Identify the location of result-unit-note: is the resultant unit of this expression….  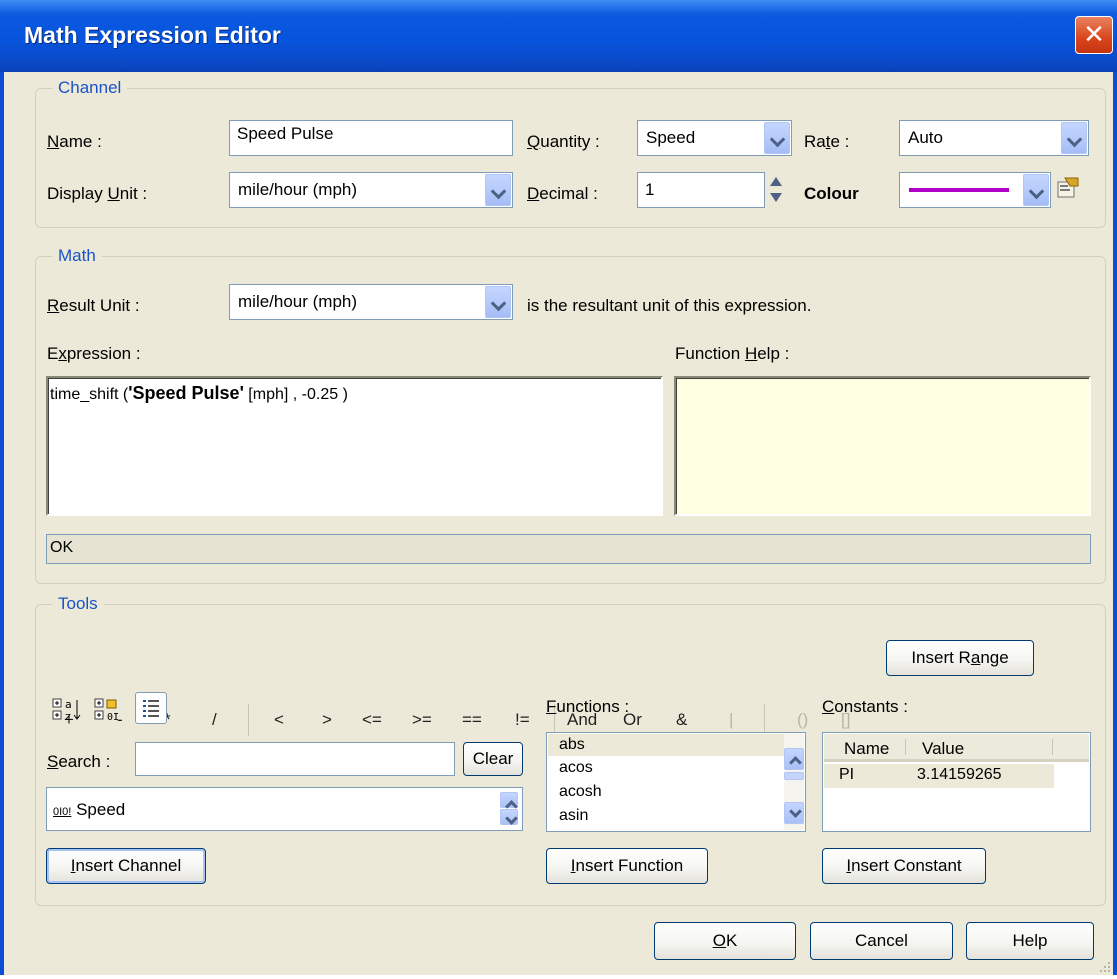
(669, 305).